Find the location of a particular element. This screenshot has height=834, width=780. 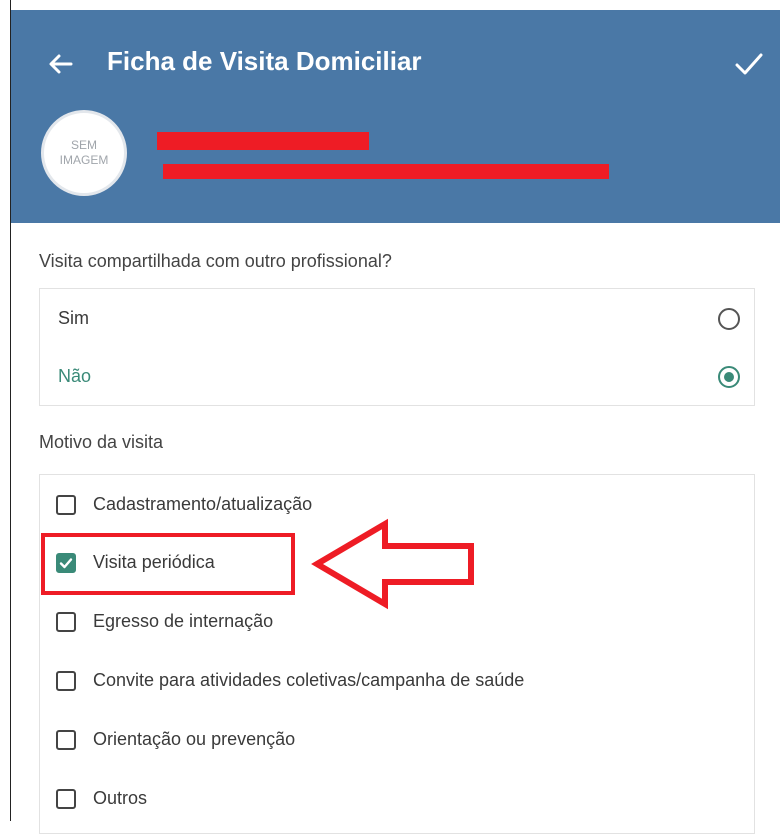

back-arrow-icon is located at coordinates (61, 64).